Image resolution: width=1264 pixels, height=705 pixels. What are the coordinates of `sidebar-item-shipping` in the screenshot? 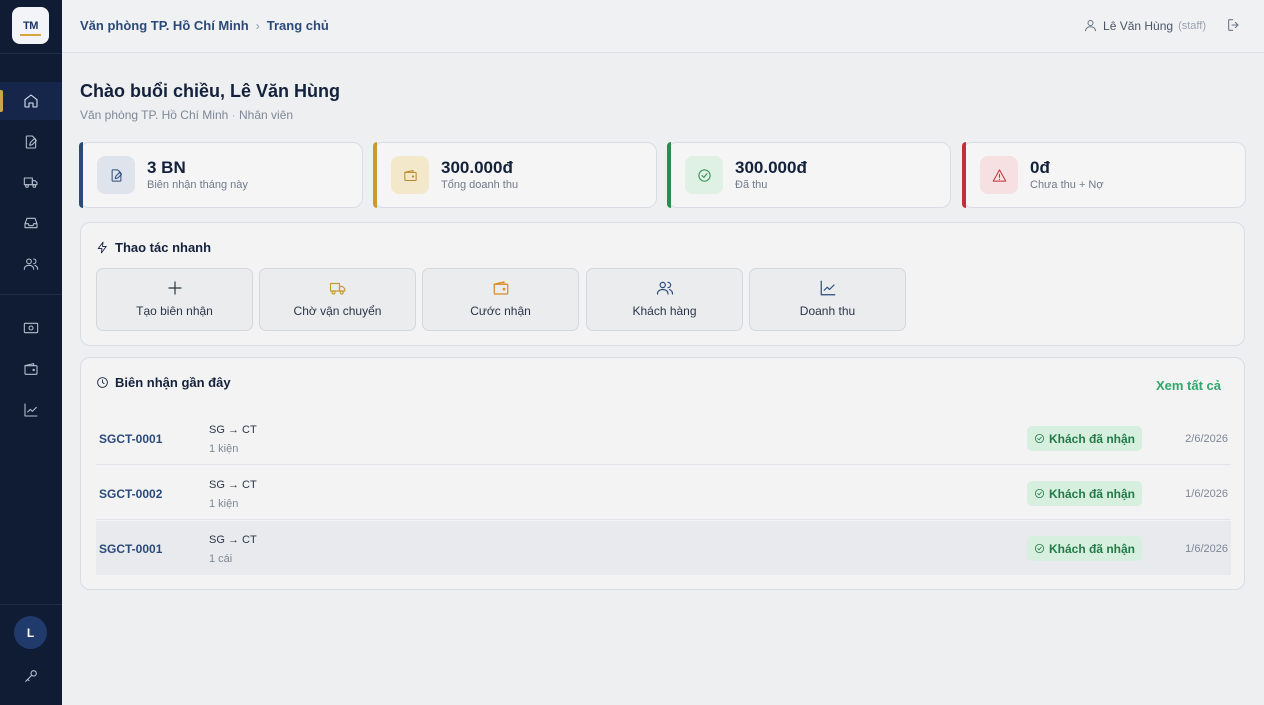 It's located at (31, 182).